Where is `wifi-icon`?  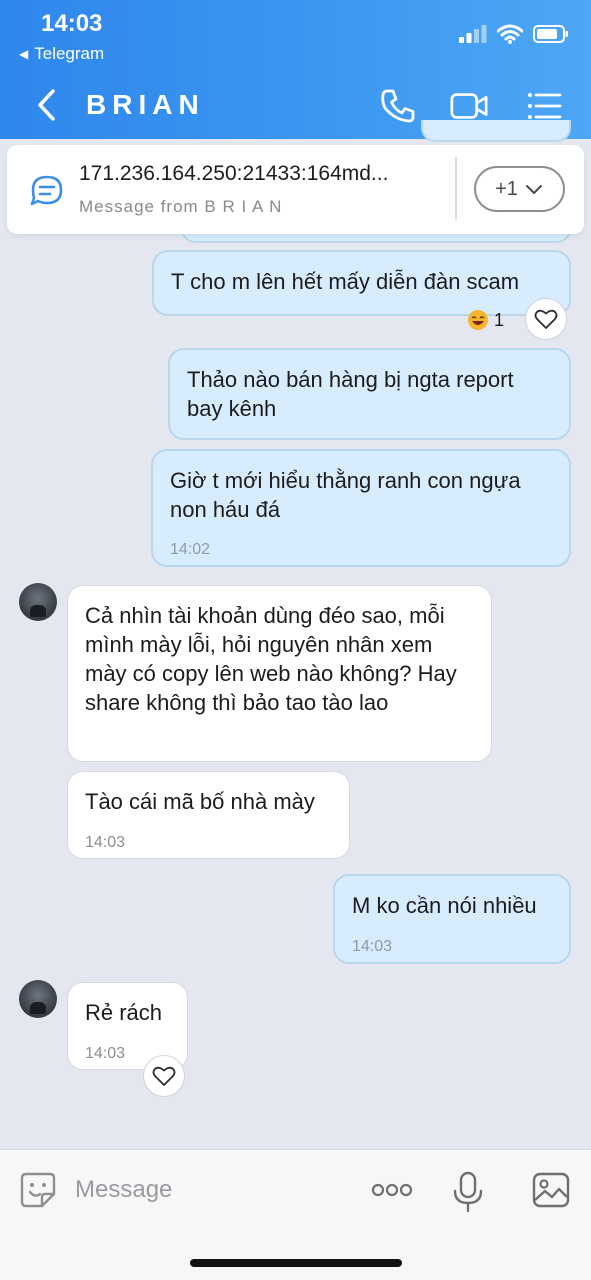 wifi-icon is located at coordinates (510, 34).